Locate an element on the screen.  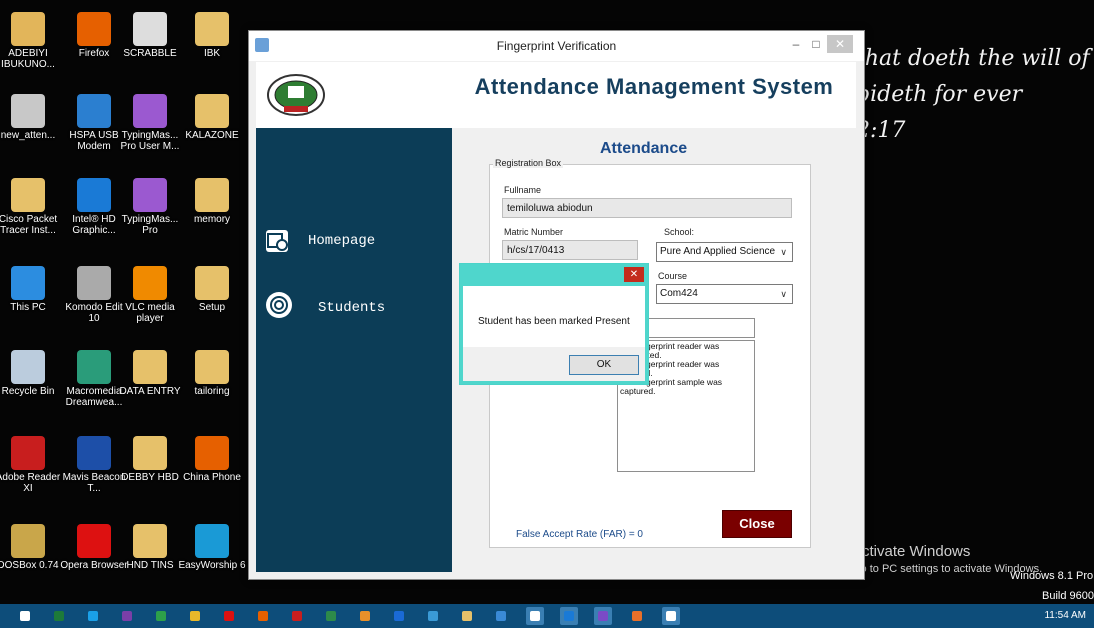
desktop-icon: IBK is located at coordinates (212, 46).